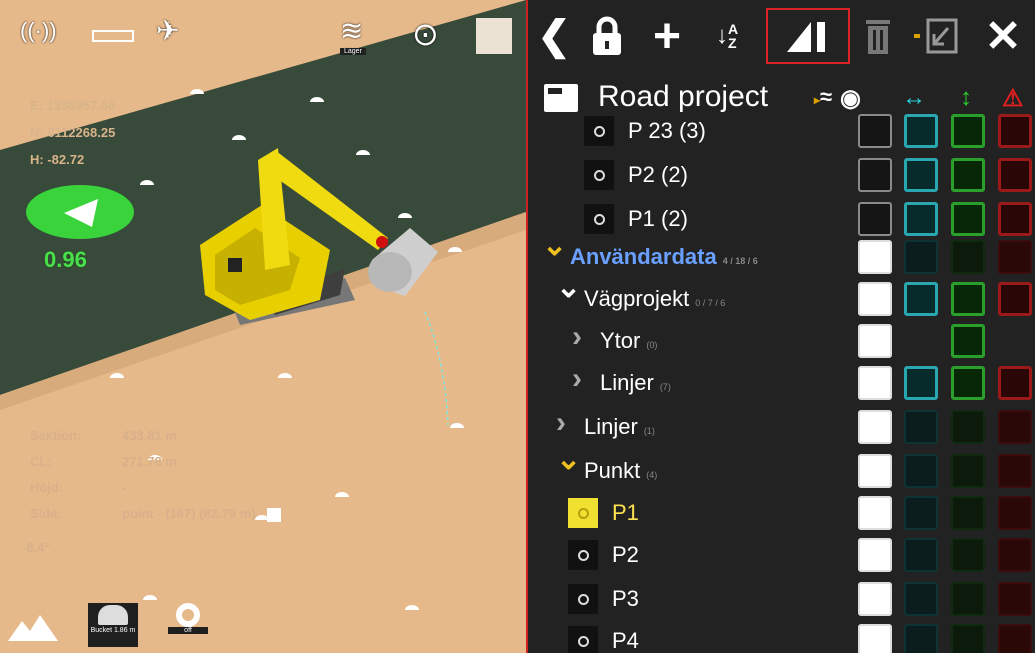  What do you see at coordinates (781, 428) in the screenshot?
I see `tree-group-row: › Linjer (1)` at bounding box center [781, 428].